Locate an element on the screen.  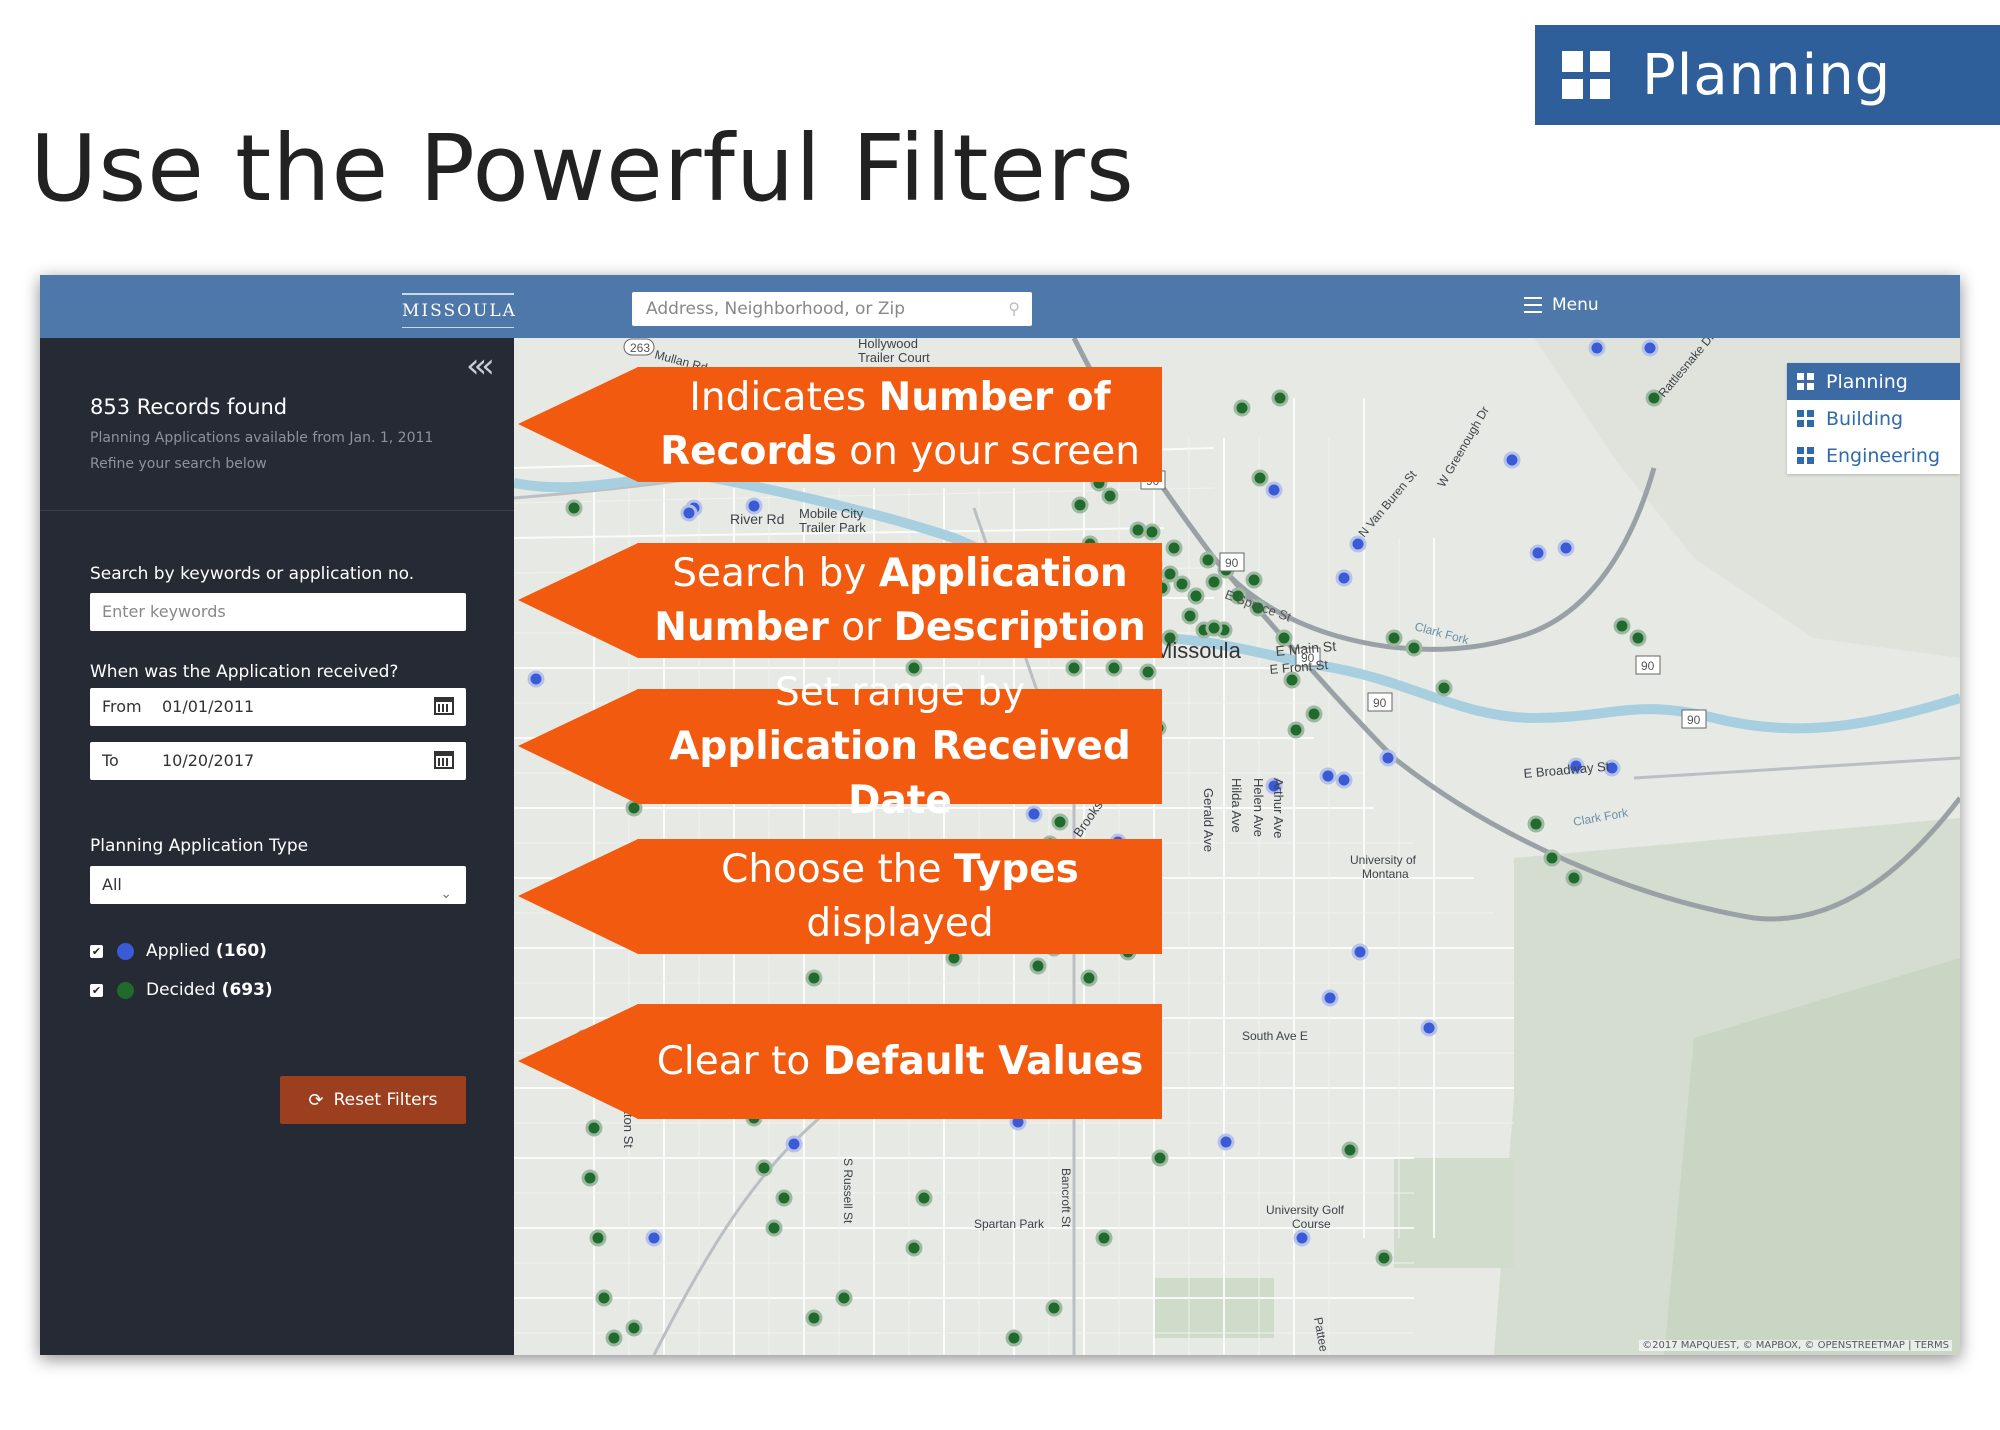
svg-text: 263 is located at coordinates (640, 348).